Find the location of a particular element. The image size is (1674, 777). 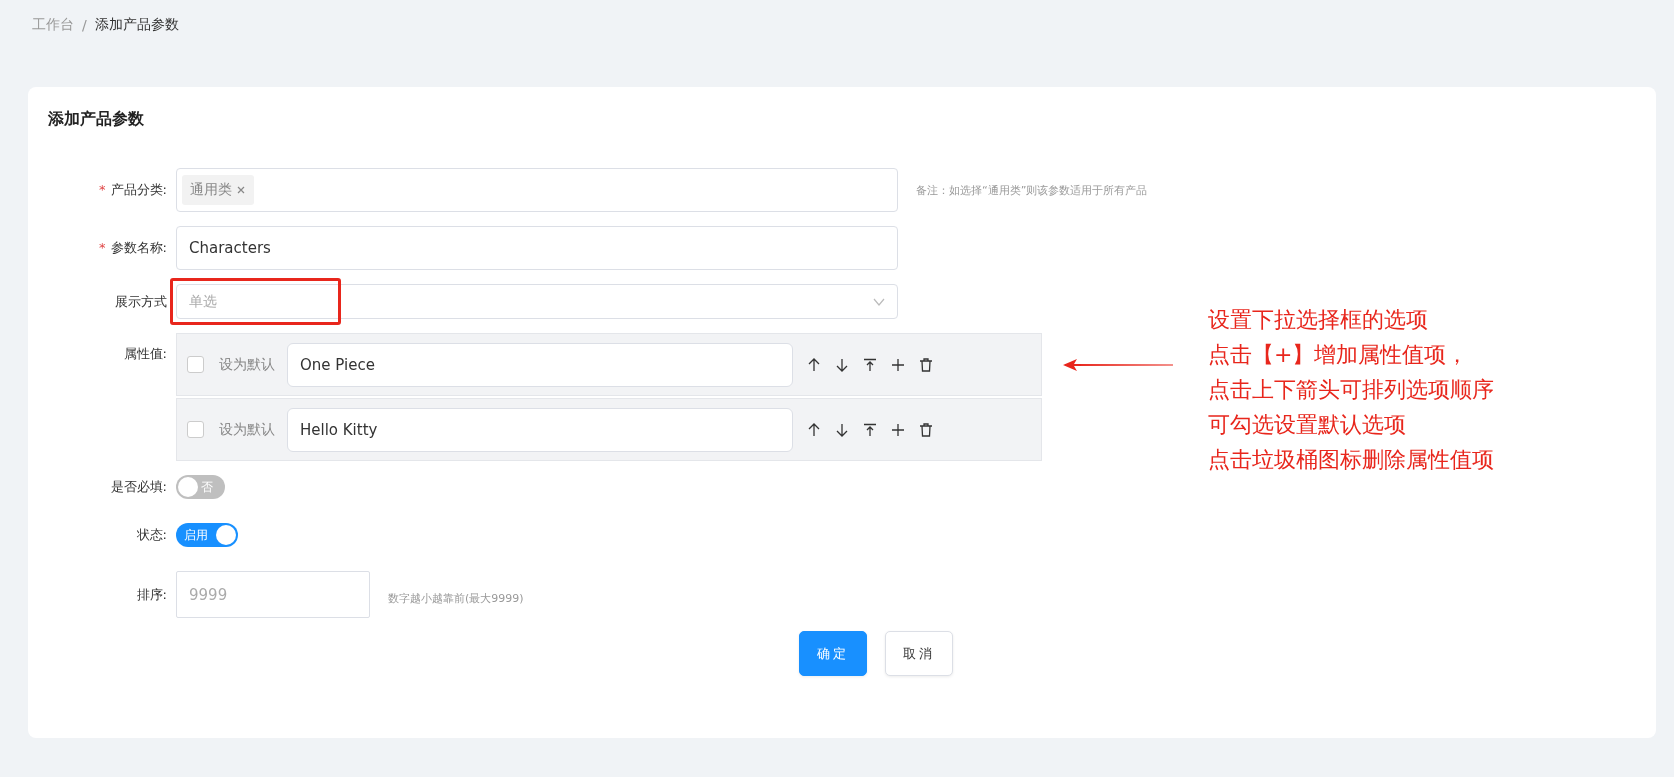

annotation-text: 可勾选设置默认选项 is located at coordinates (1307, 425).